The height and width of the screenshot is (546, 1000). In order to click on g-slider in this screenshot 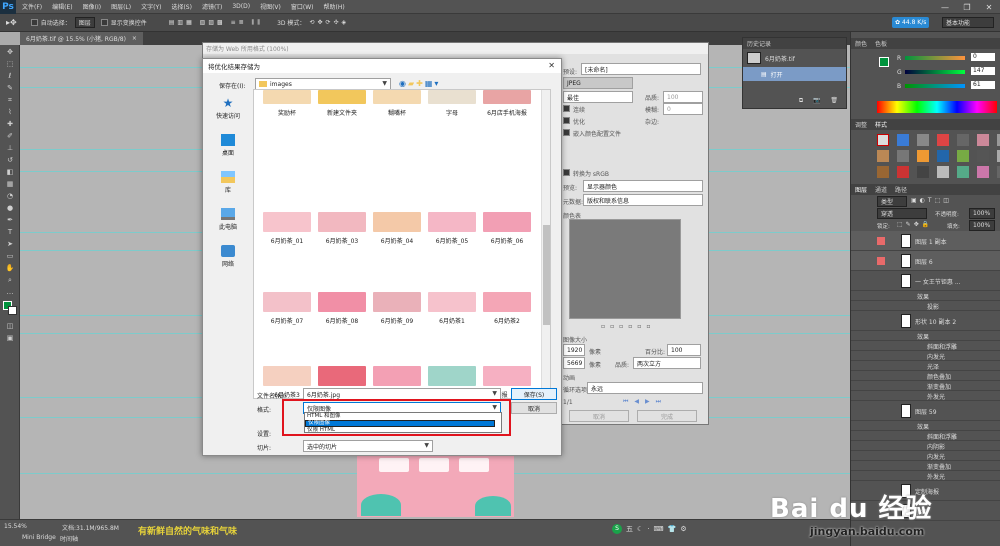, I will do `click(935, 72)`.